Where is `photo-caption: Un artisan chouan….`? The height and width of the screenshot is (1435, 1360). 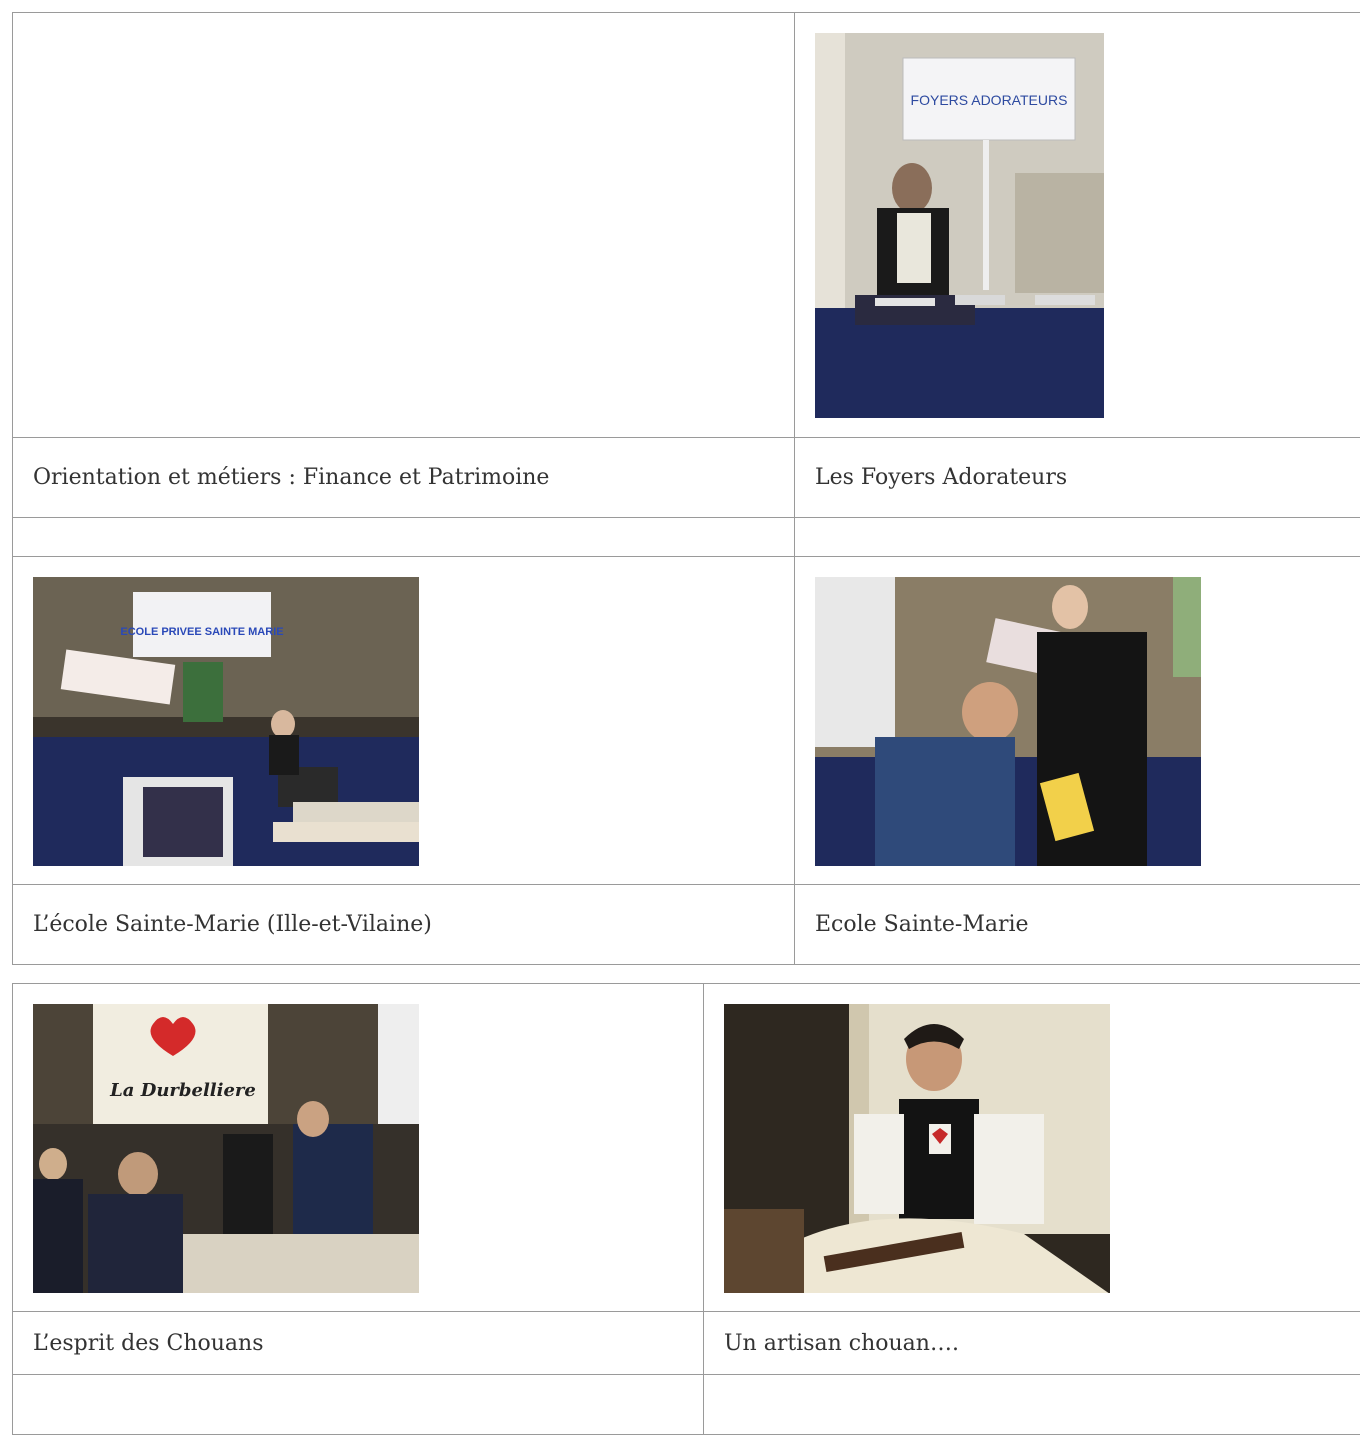
photo-caption: Un artisan chouan…. is located at coordinates (1042, 1343).